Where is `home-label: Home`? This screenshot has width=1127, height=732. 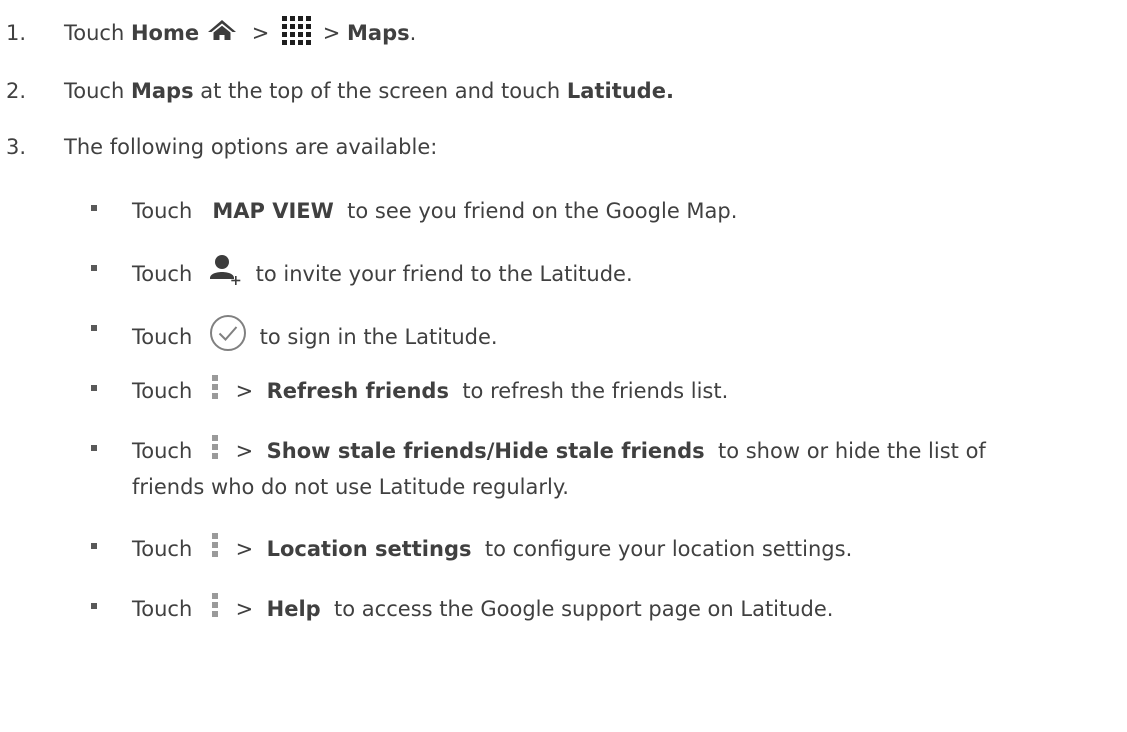 home-label: Home is located at coordinates (165, 32).